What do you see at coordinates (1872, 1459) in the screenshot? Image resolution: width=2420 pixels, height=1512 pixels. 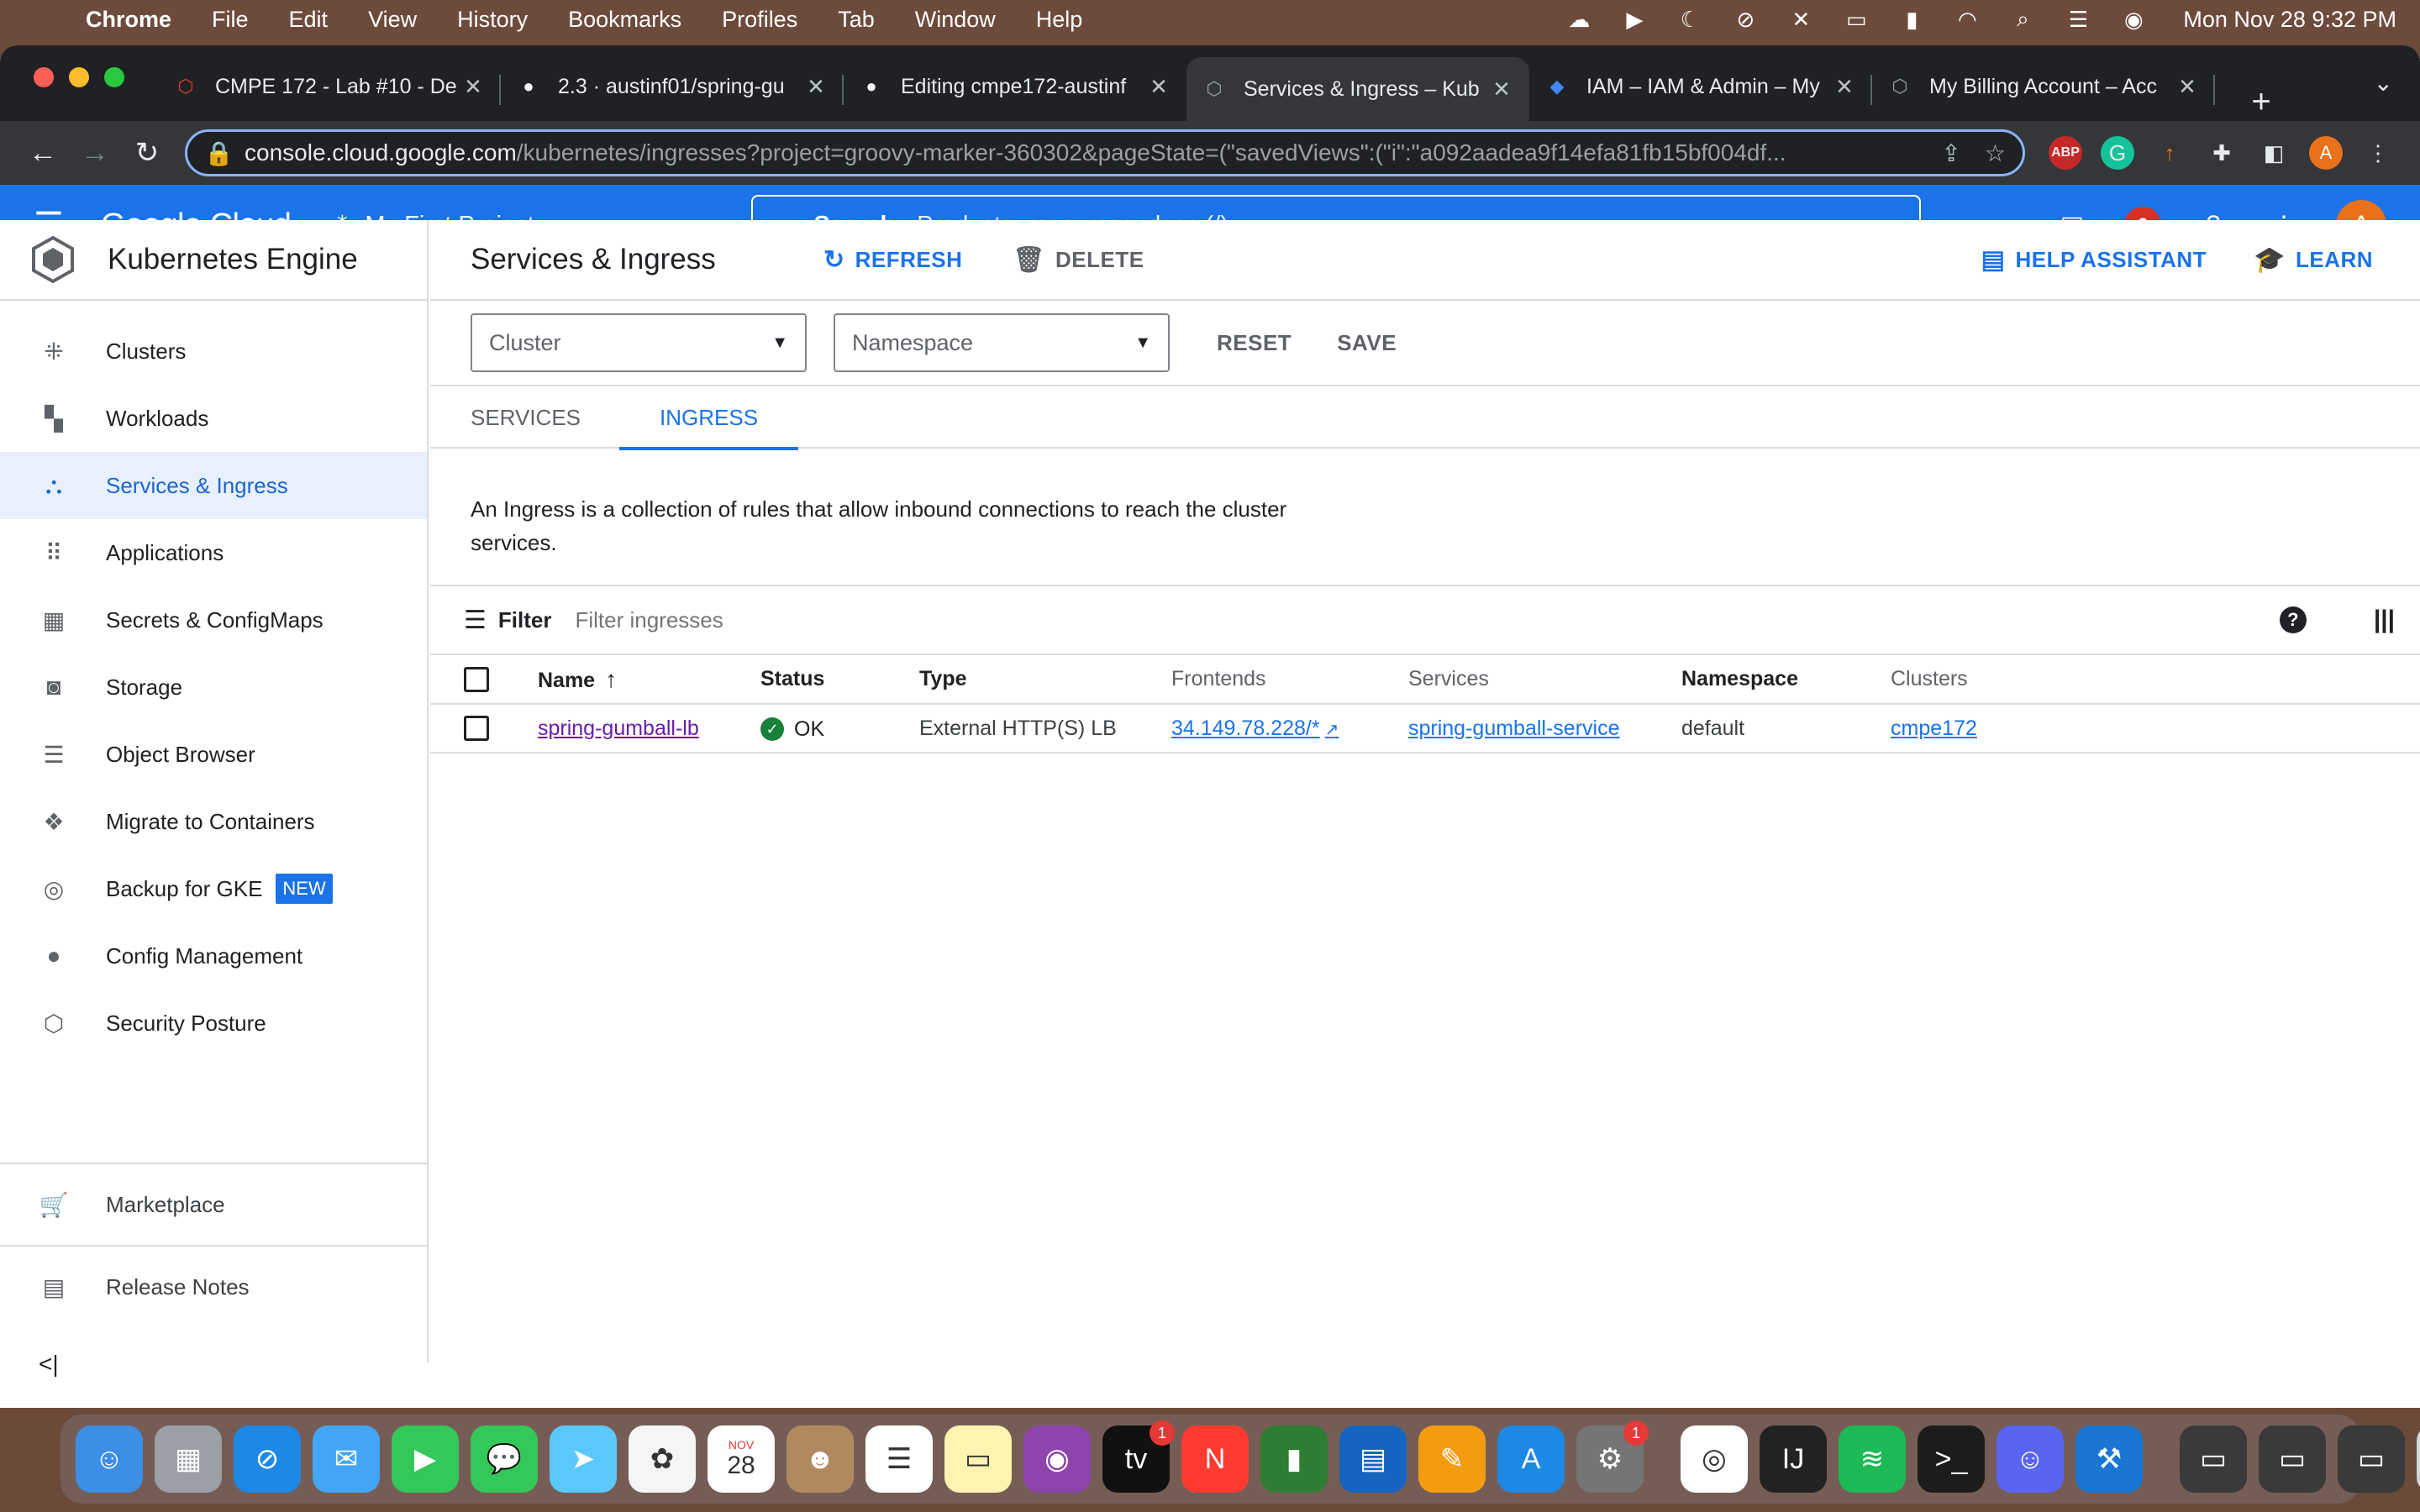 I see `dock-spotify-icon: ≋` at bounding box center [1872, 1459].